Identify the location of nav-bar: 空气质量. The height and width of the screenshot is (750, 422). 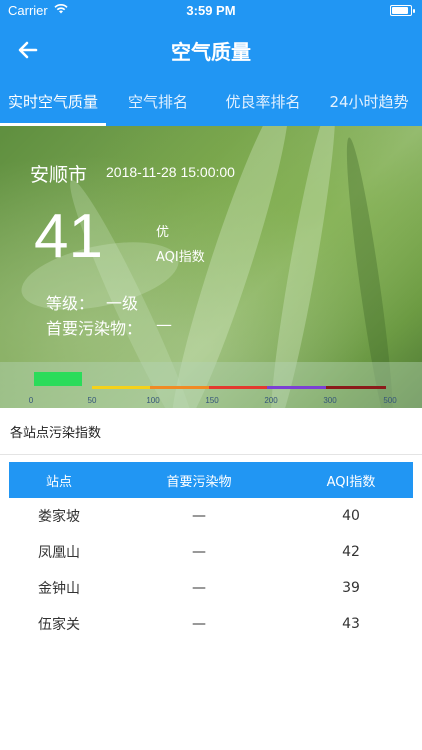
(211, 50).